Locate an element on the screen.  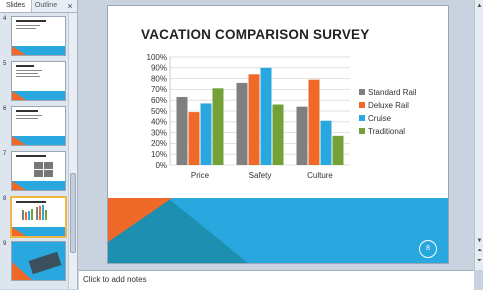
slide-number: 7 is located at coordinates (5, 154).